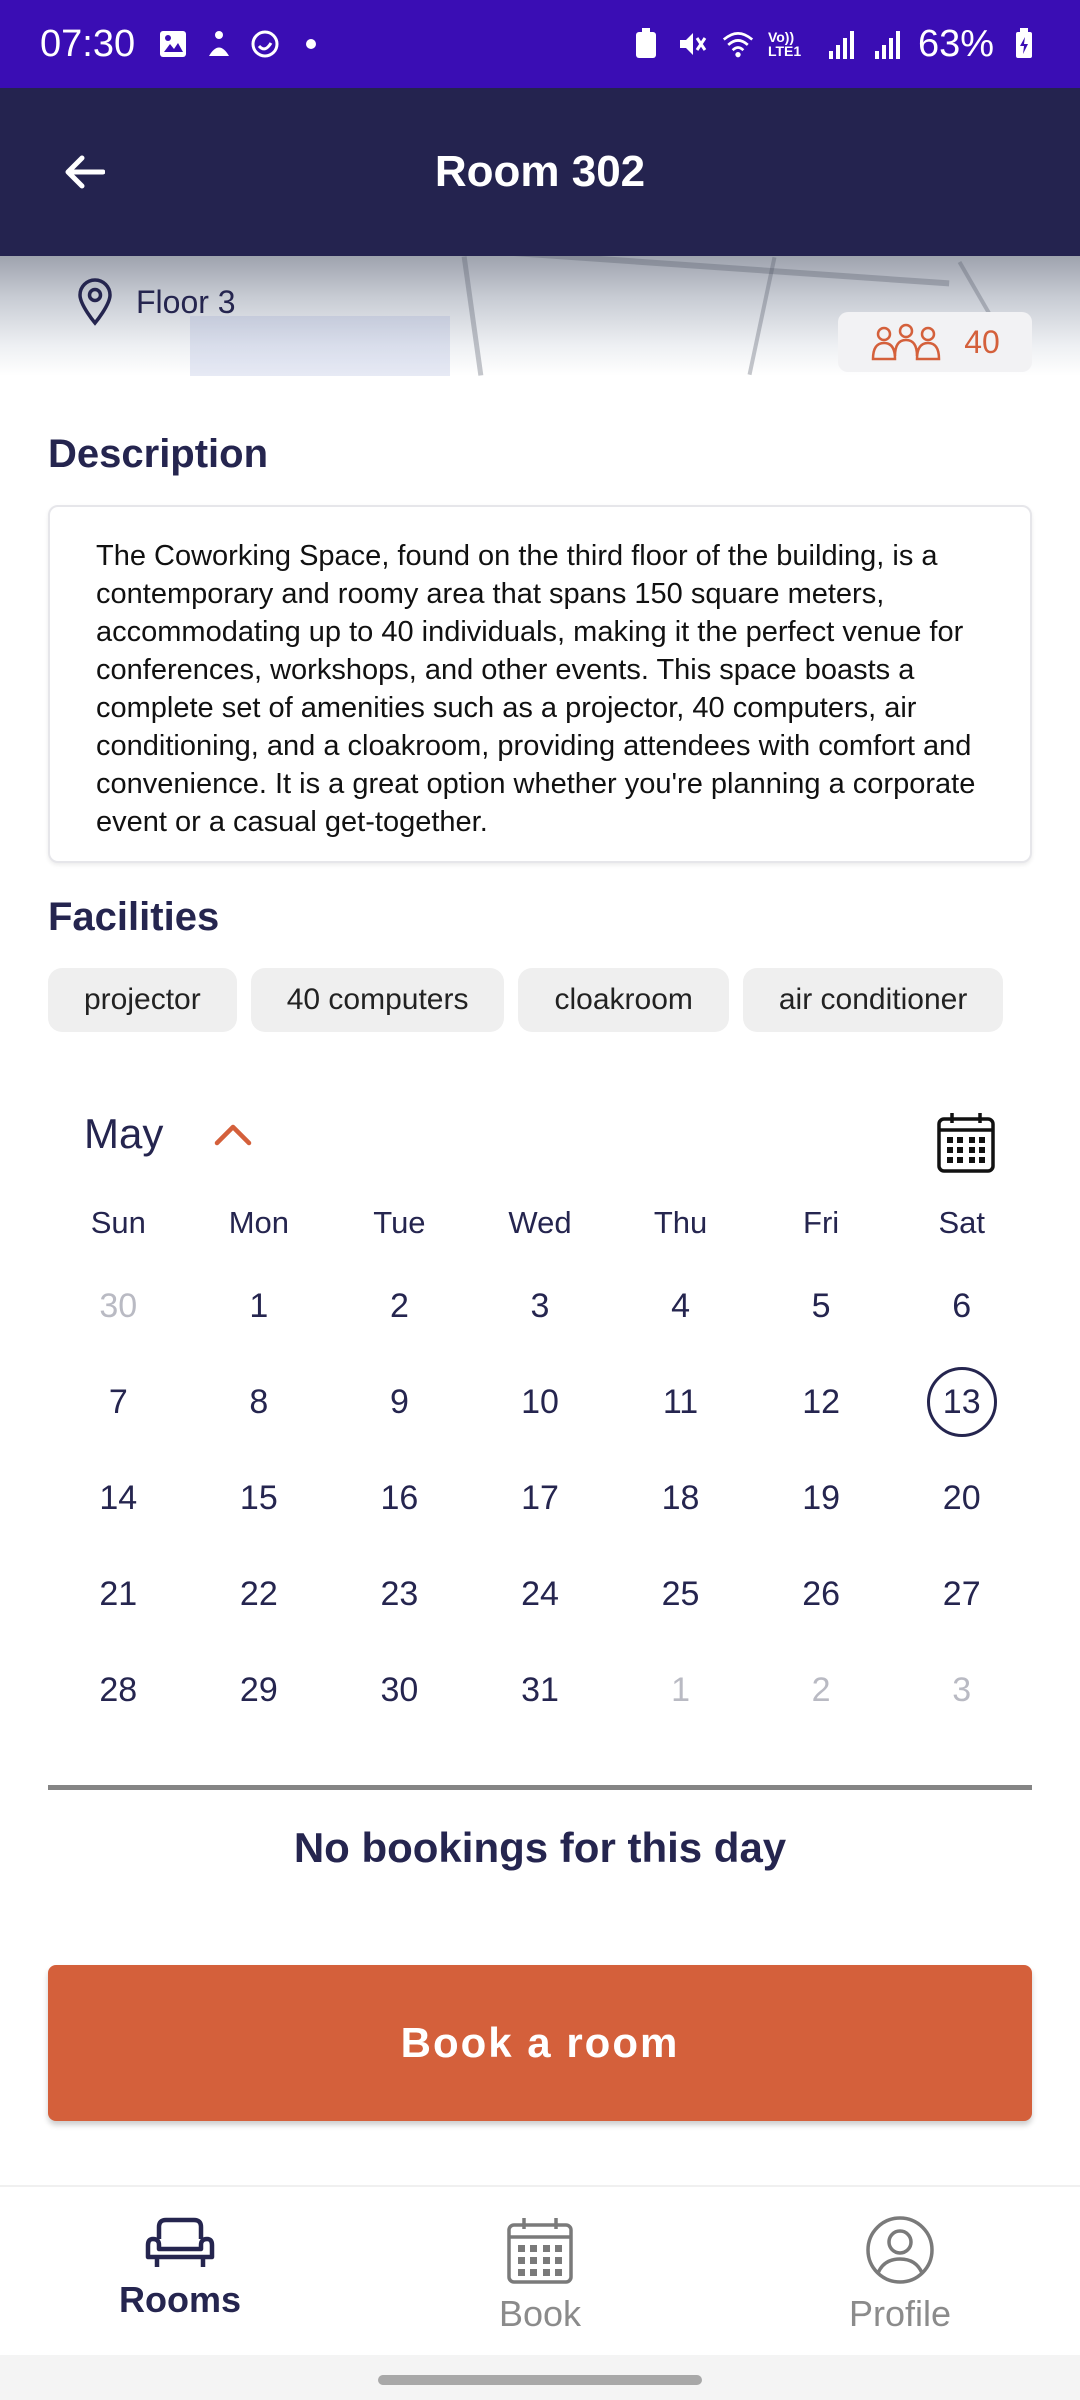 This screenshot has height=2400, width=1080. What do you see at coordinates (821, 1306) in the screenshot?
I see `calendar-day: 5` at bounding box center [821, 1306].